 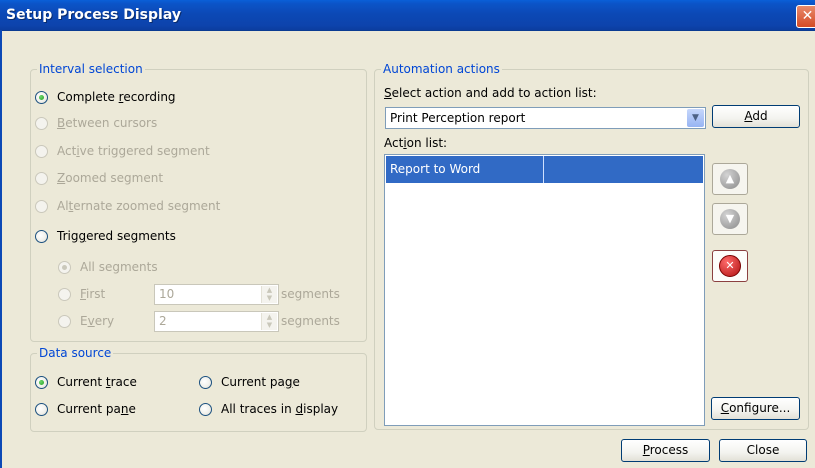 I want to click on between-cursors-label: Between cursors, so click(x=107, y=123).